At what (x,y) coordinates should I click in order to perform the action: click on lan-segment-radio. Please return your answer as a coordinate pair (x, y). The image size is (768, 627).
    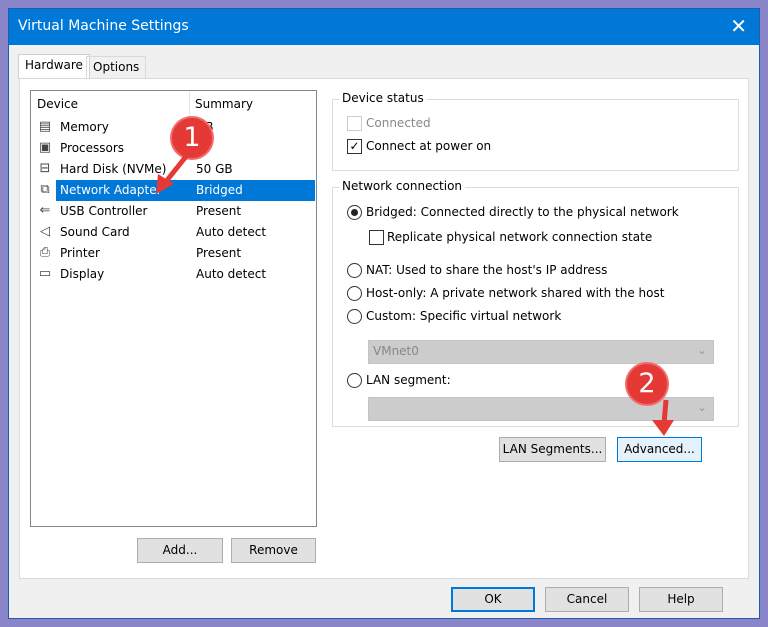
    Looking at the image, I should click on (354, 380).